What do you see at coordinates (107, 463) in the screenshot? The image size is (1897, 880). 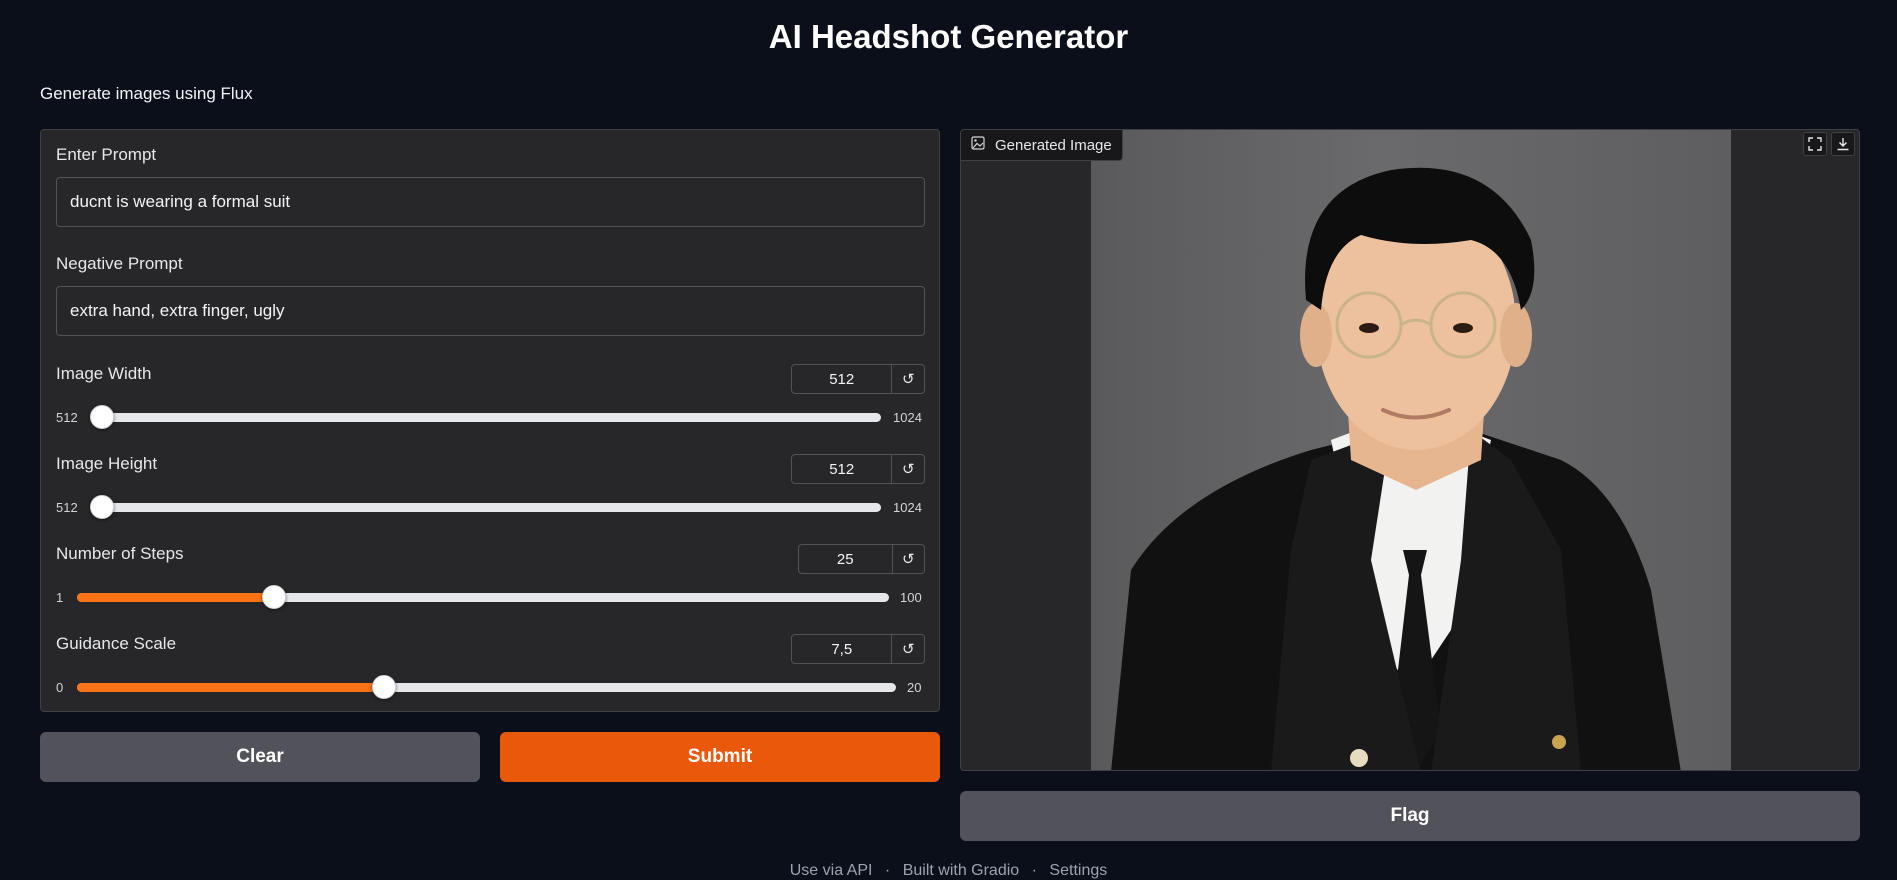 I see `image-height-label: Image Height` at bounding box center [107, 463].